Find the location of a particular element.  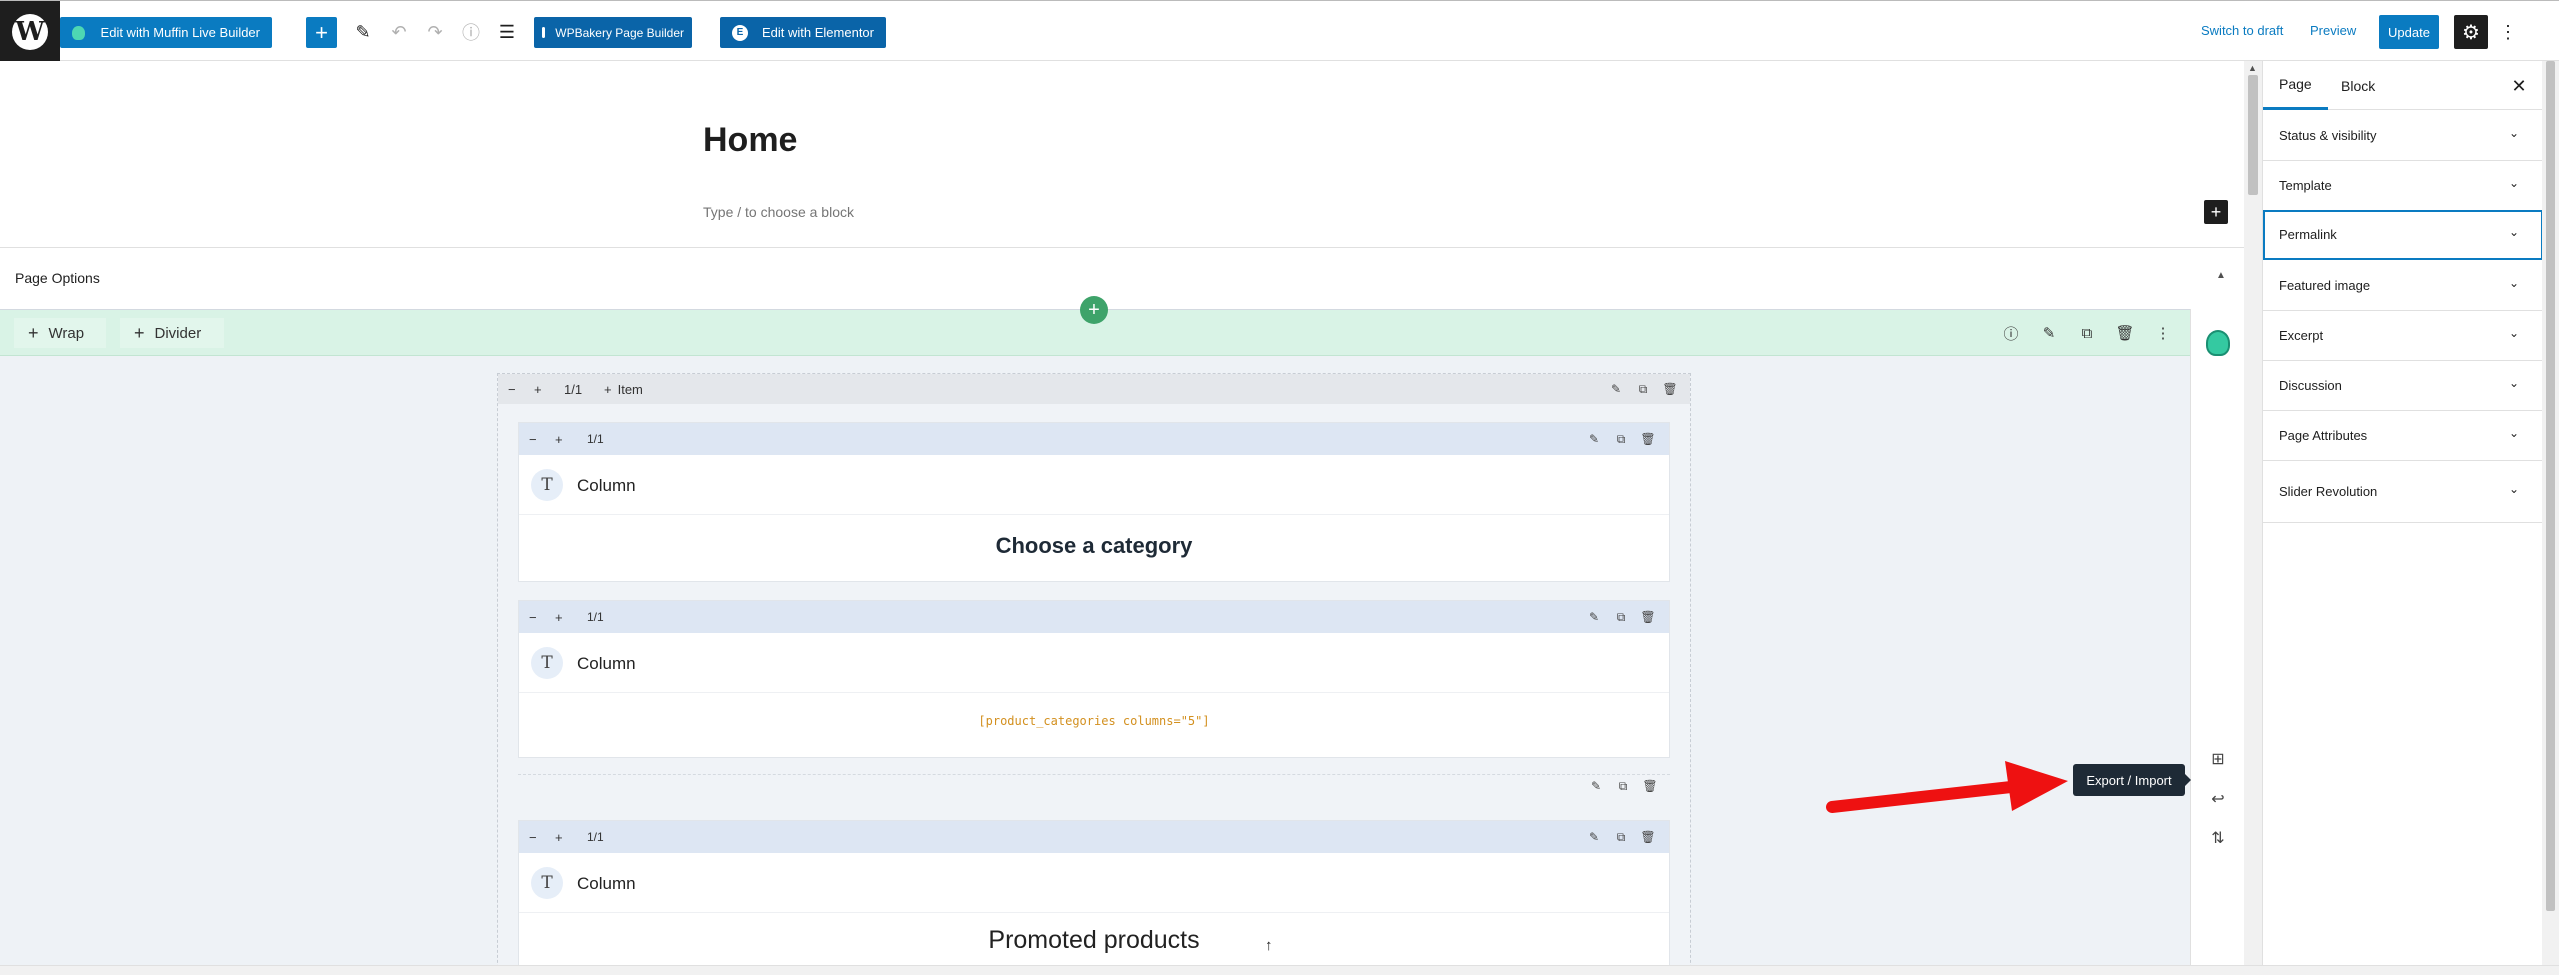

wrap-delete-icon: 🗑 is located at coordinates (1670, 389).